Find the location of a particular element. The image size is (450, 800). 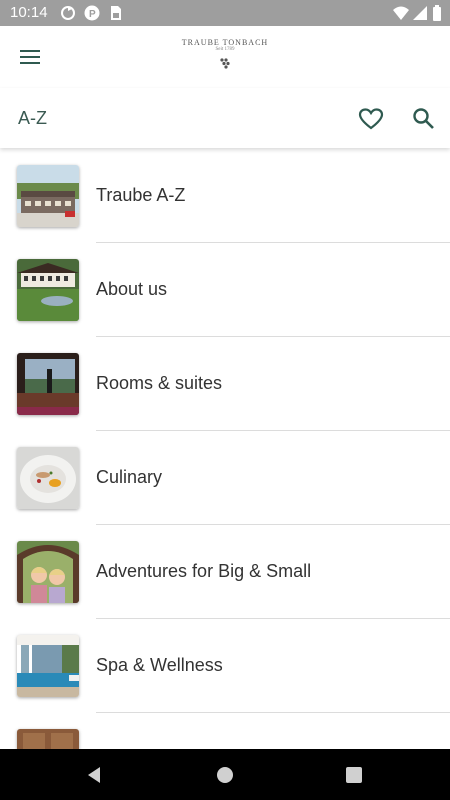

rooms-thumbnail is located at coordinates (48, 384).